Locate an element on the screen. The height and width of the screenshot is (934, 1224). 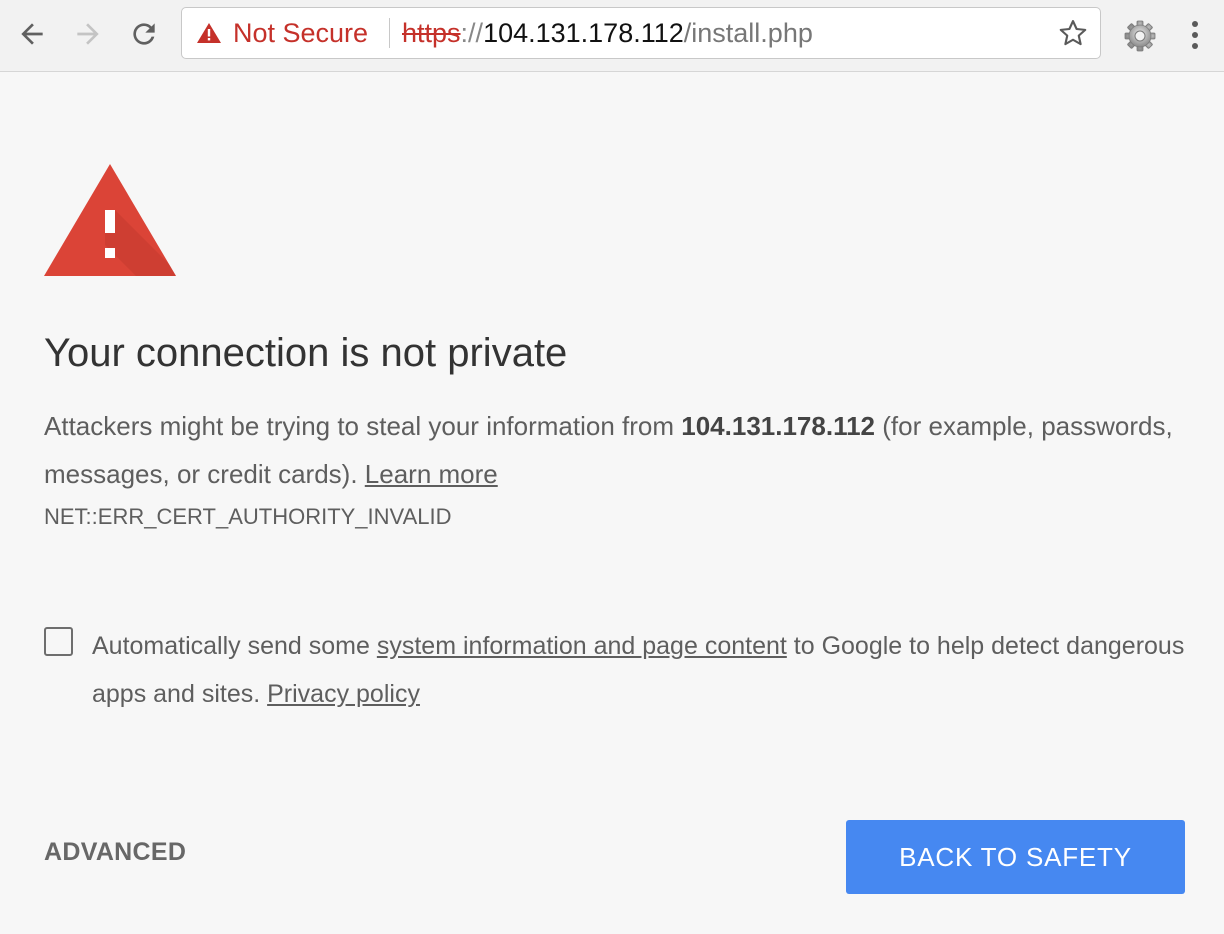
more-vert-icon is located at coordinates (1195, 35).